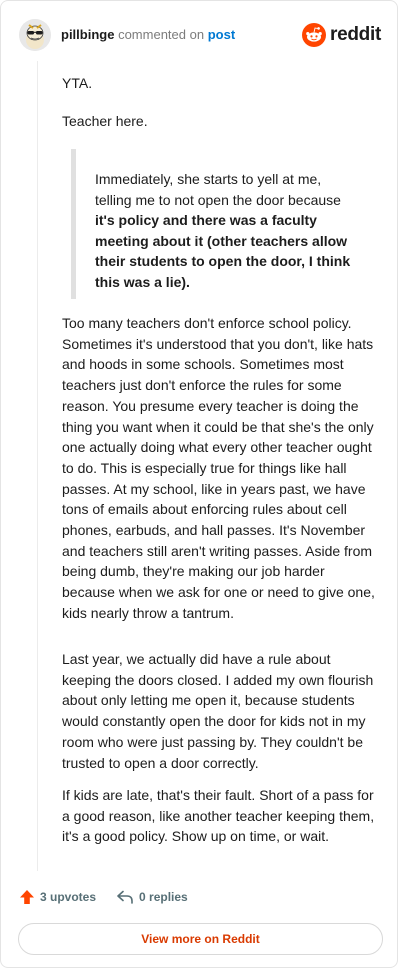  Describe the element at coordinates (221, 34) in the screenshot. I see `post-link: post` at that location.